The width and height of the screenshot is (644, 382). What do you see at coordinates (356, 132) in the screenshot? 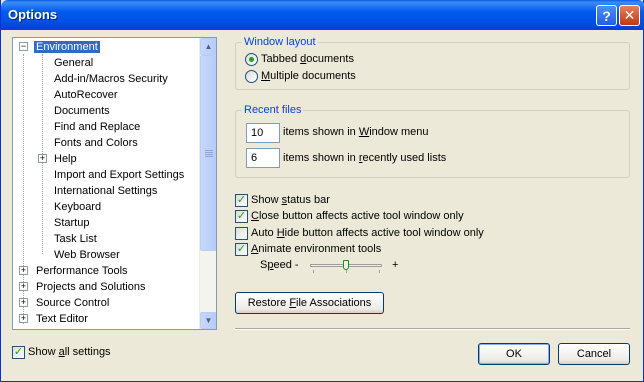
I see `window-menu-count-label: items shown in Window menu` at bounding box center [356, 132].